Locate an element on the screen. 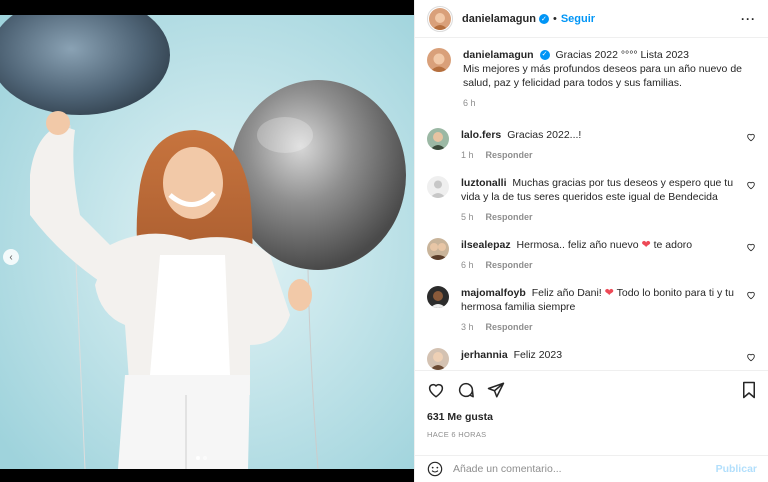 Image resolution: width=768 pixels, height=482 pixels. post-actions: 631 Me gusta HACE 6 HORAS is located at coordinates (591, 412).